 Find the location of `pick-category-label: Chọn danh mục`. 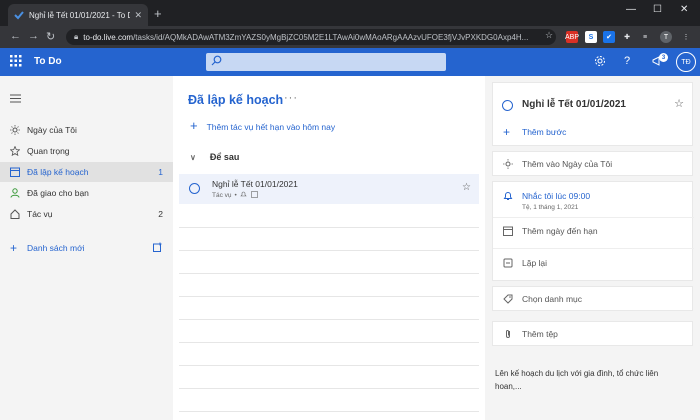

pick-category-label: Chọn danh mục is located at coordinates (552, 299).